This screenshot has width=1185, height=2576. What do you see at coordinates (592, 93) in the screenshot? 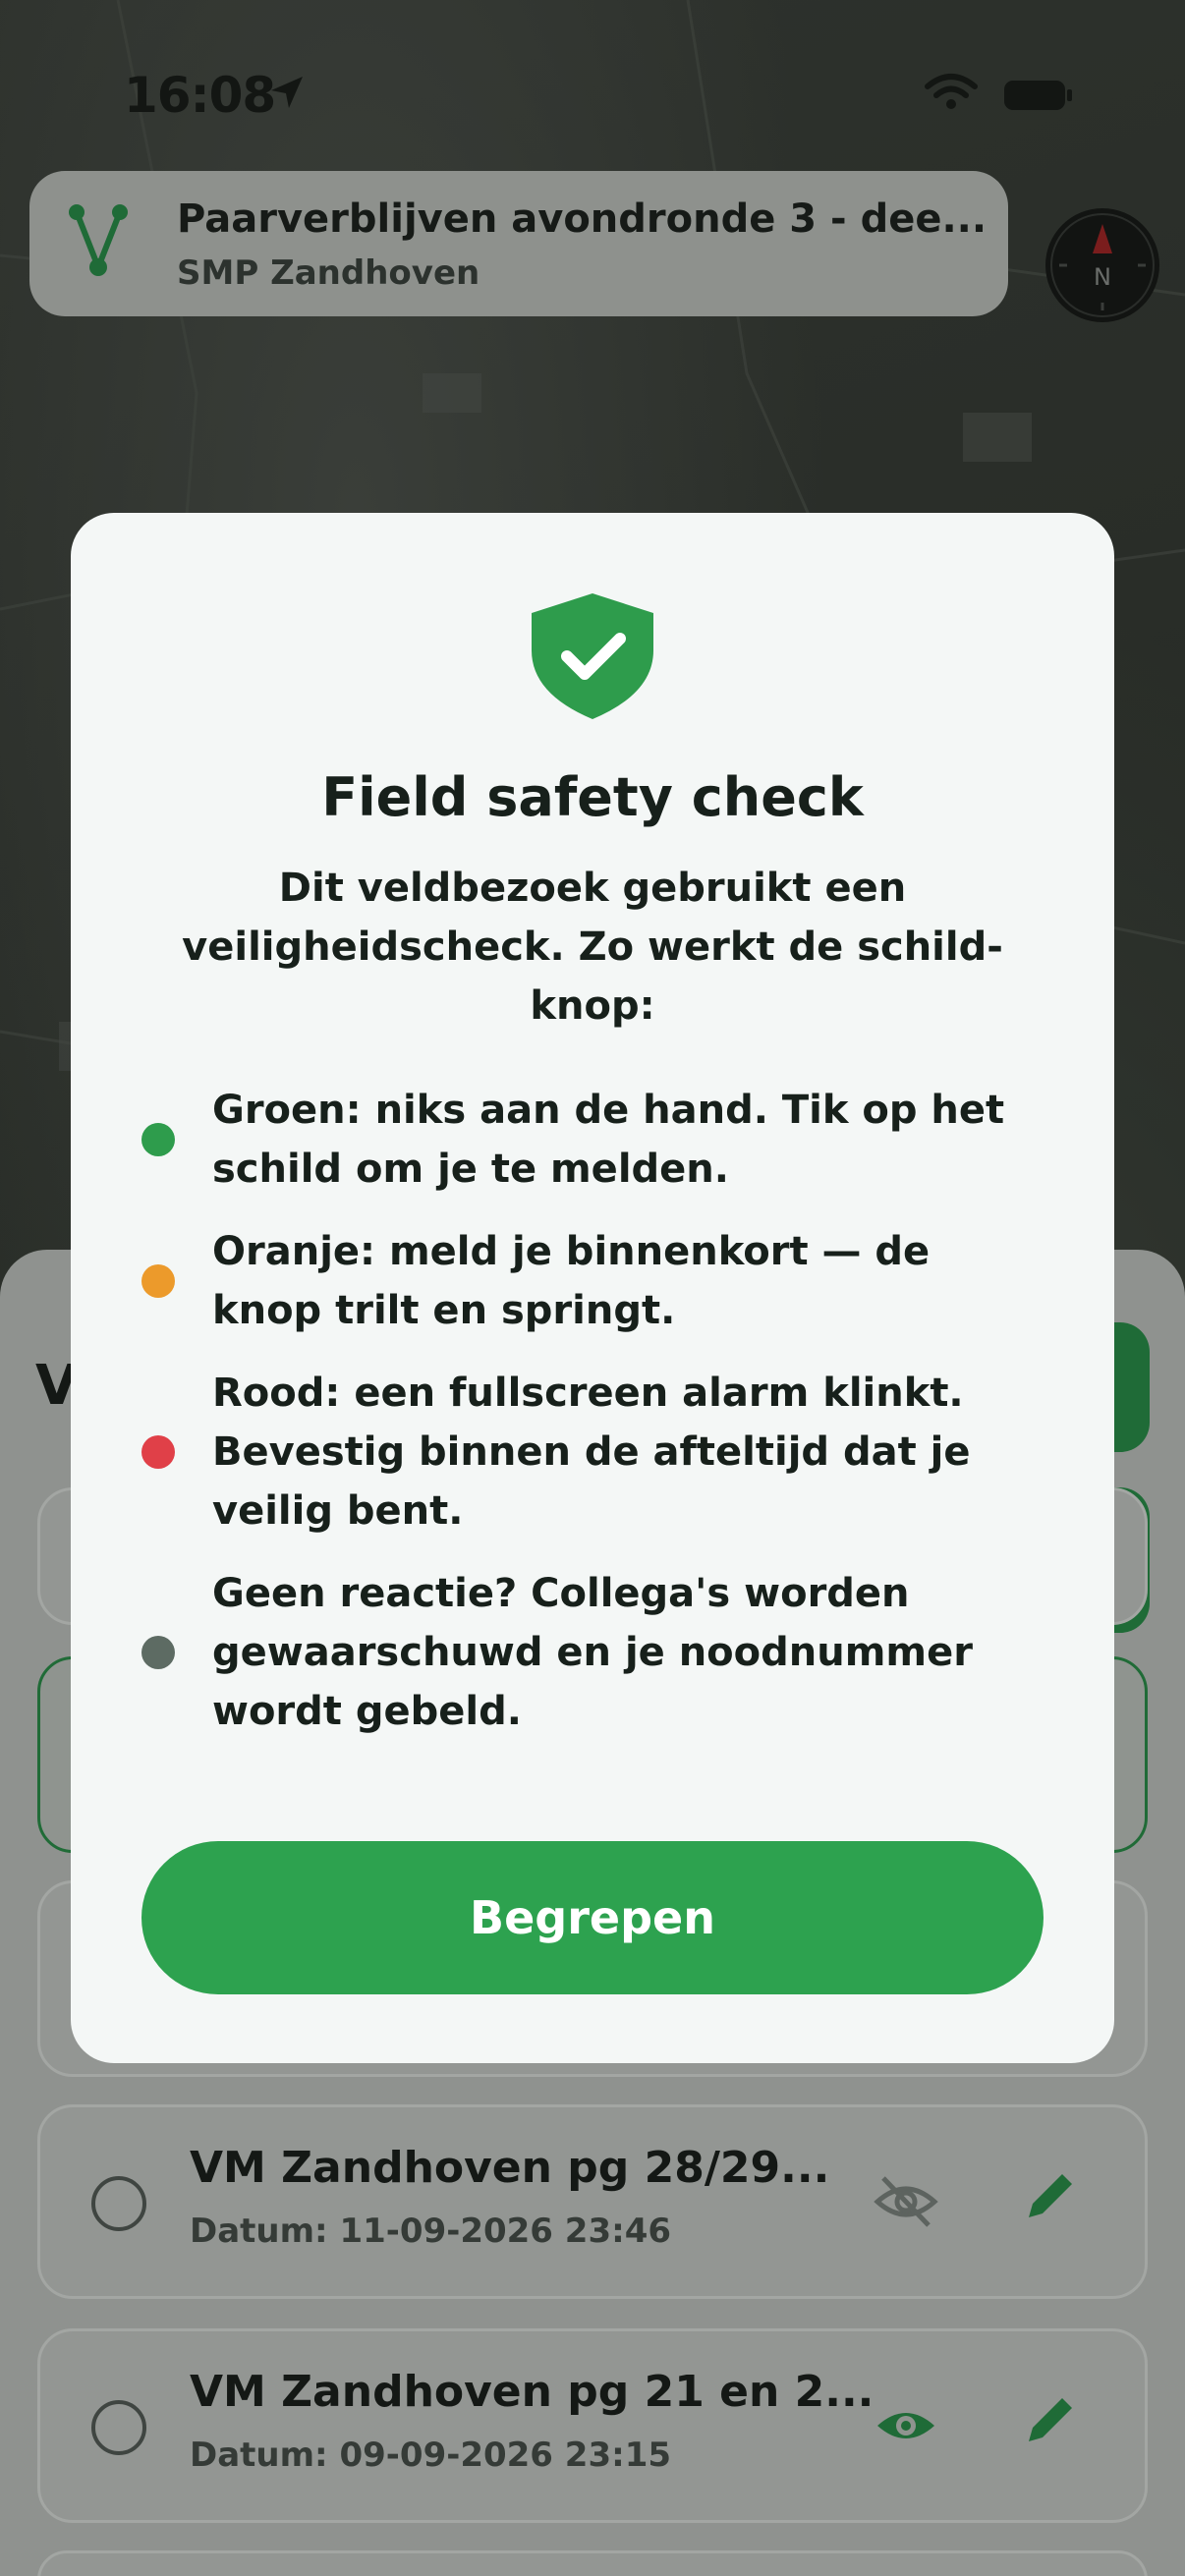
I see `status-bar: 16:08` at bounding box center [592, 93].